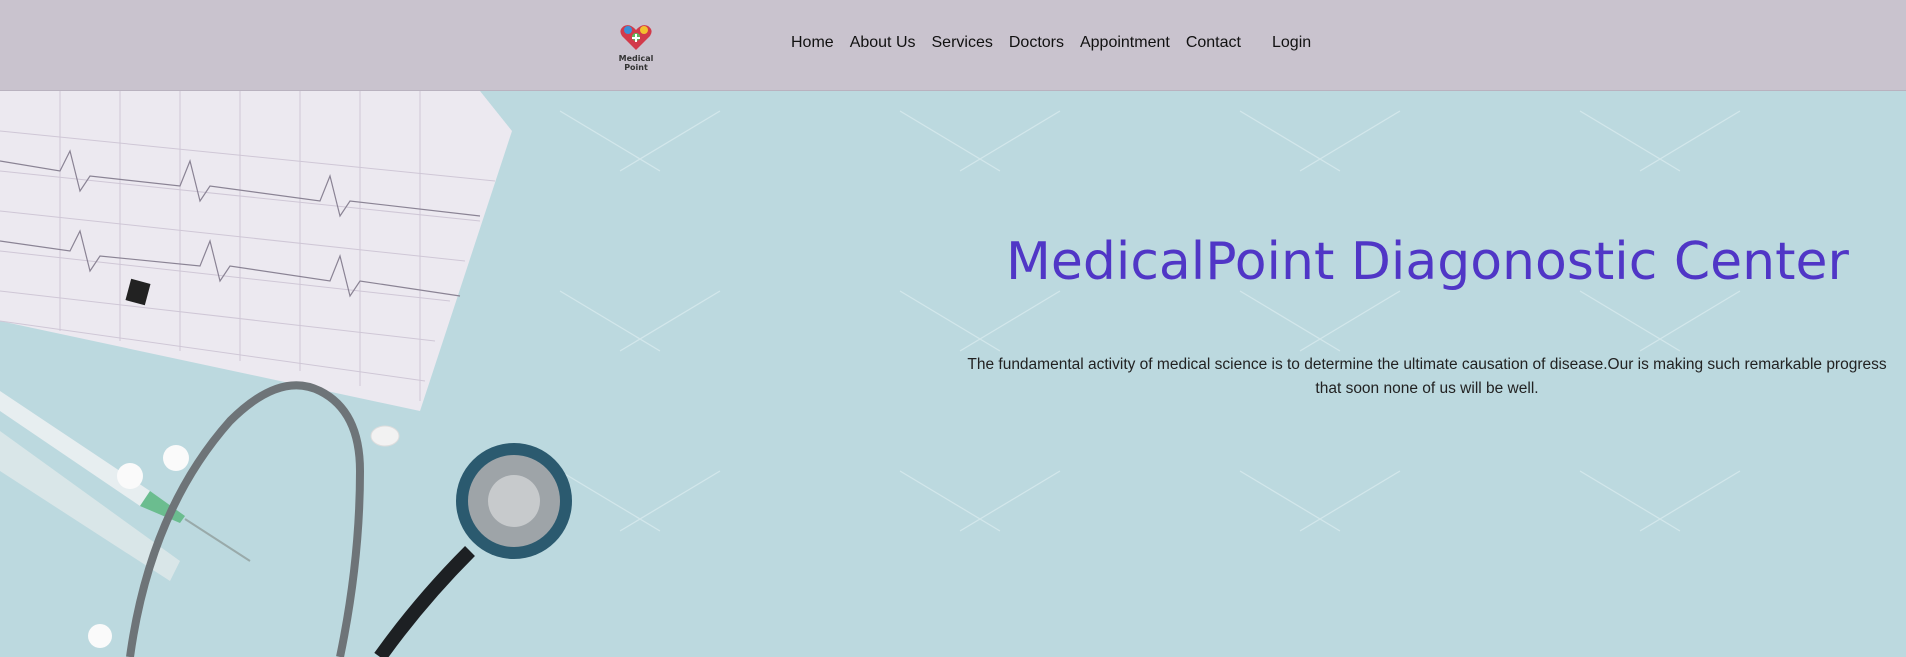 The height and width of the screenshot is (657, 1906). I want to click on nav-home: Home, so click(812, 43).